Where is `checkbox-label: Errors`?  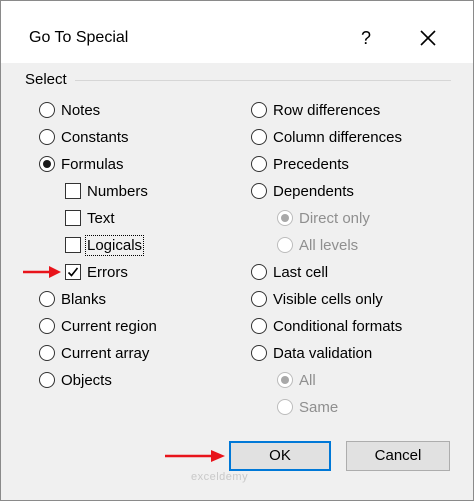 checkbox-label: Errors is located at coordinates (107, 272).